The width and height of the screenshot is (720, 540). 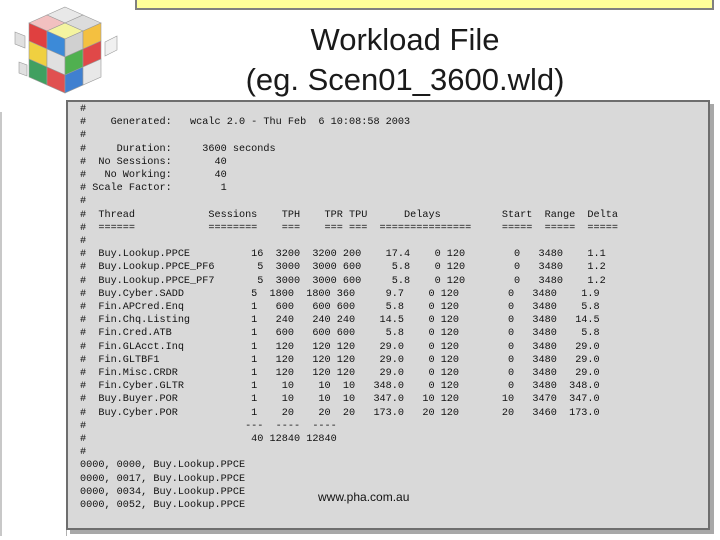 I want to click on file-line: # No Sessions: 40, so click(x=153, y=162).